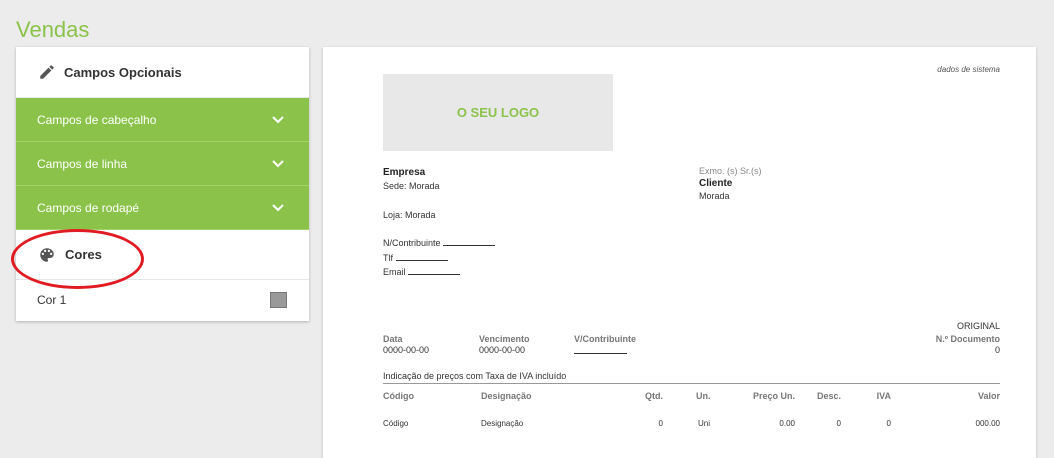  Describe the element at coordinates (162, 164) in the screenshot. I see `section-line-fields: Campos de linha` at that location.